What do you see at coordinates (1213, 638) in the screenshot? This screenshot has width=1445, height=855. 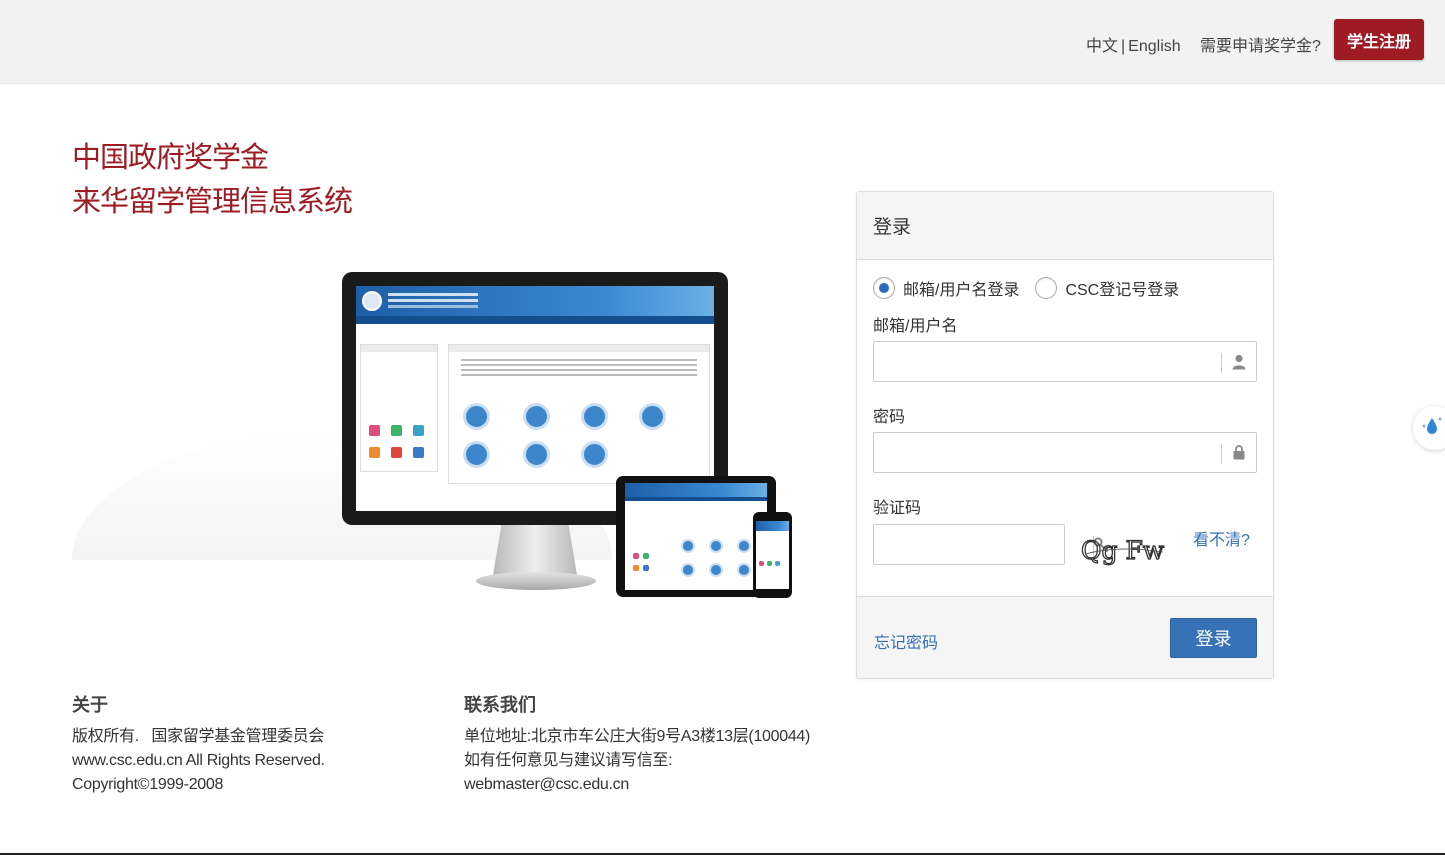 I see `login-button: 登录` at bounding box center [1213, 638].